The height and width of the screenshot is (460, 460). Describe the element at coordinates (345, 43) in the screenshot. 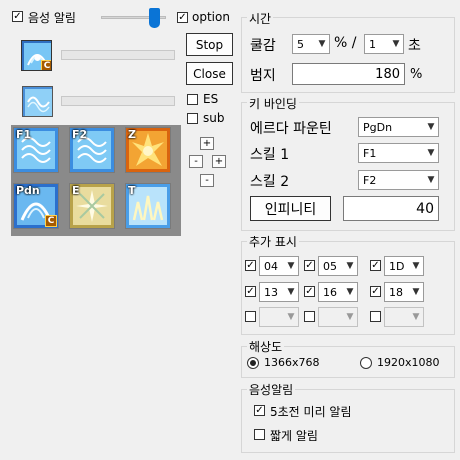

I see `percent-slash-label: % /` at that location.